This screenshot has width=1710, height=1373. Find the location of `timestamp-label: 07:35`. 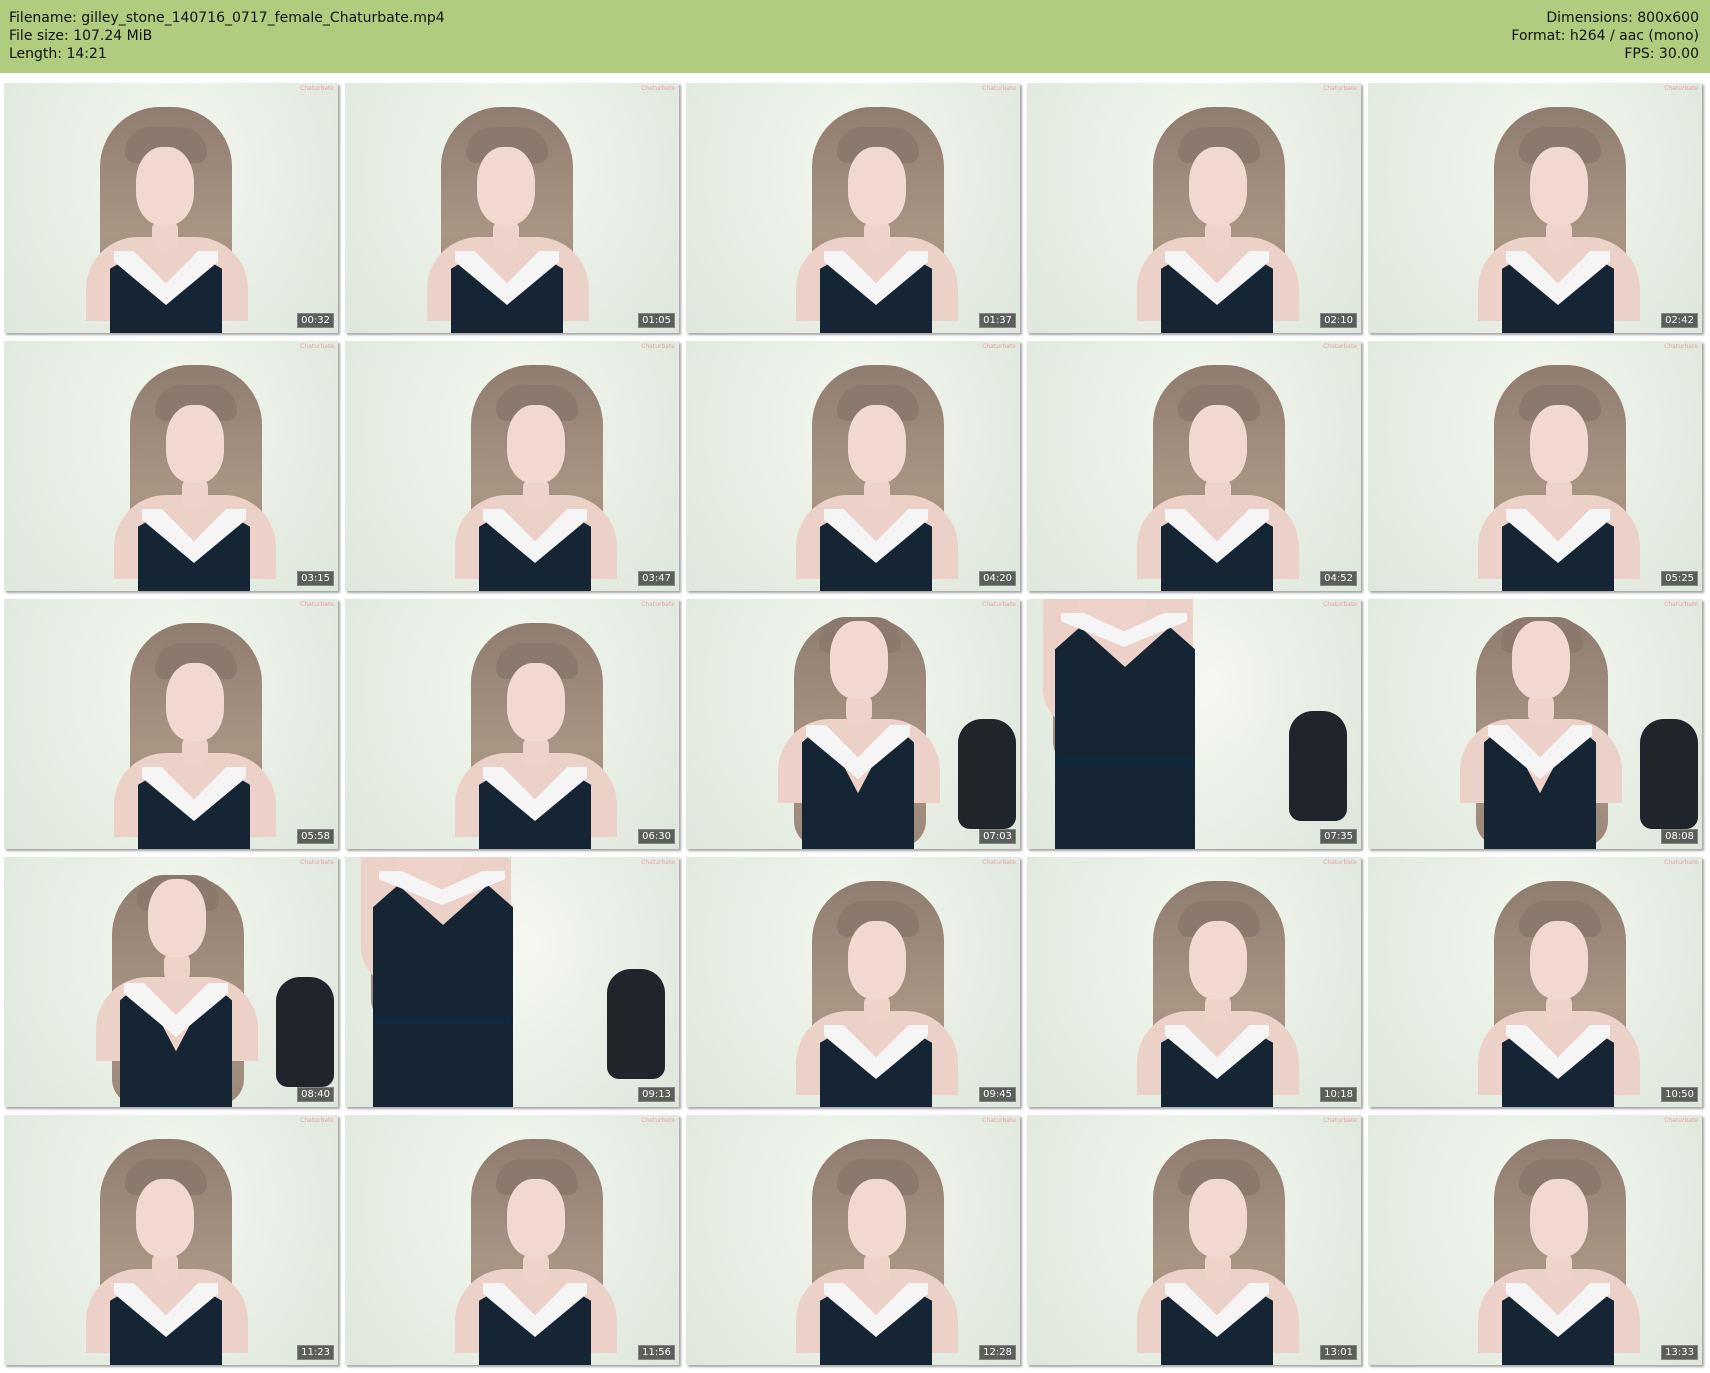

timestamp-label: 07:35 is located at coordinates (1338, 836).